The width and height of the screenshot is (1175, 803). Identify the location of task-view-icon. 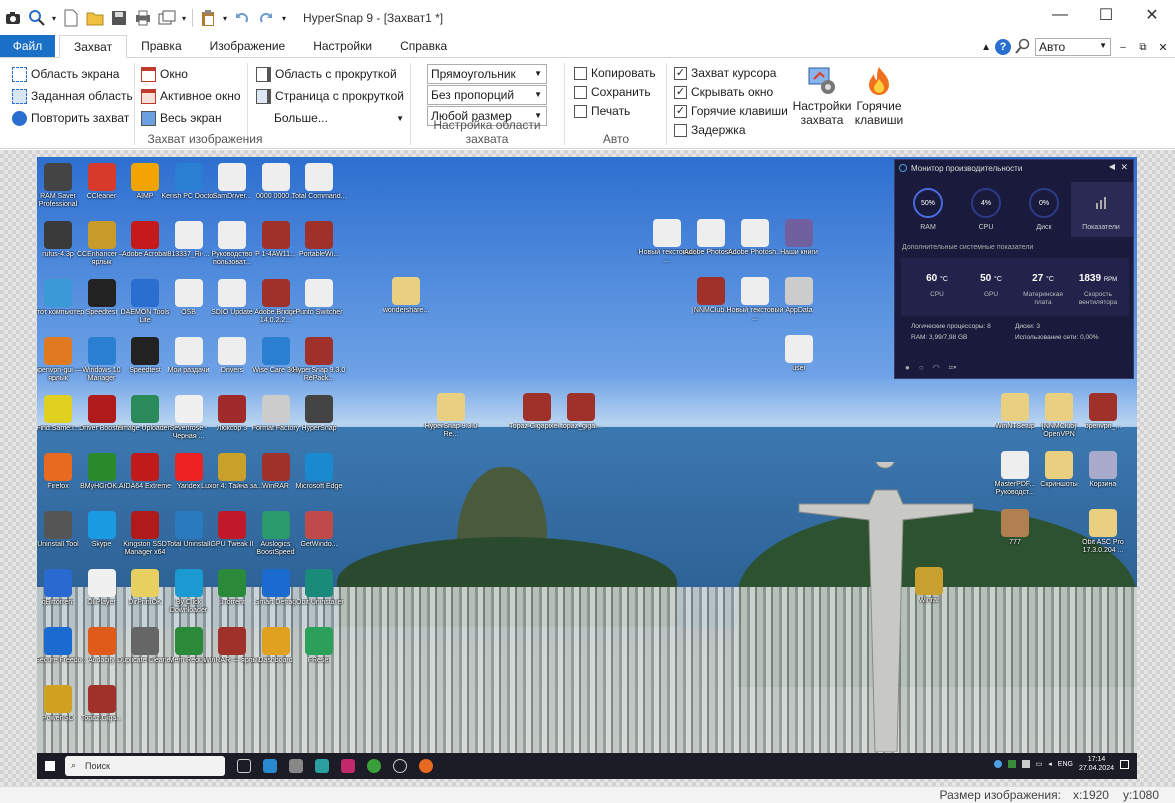
(244, 766).